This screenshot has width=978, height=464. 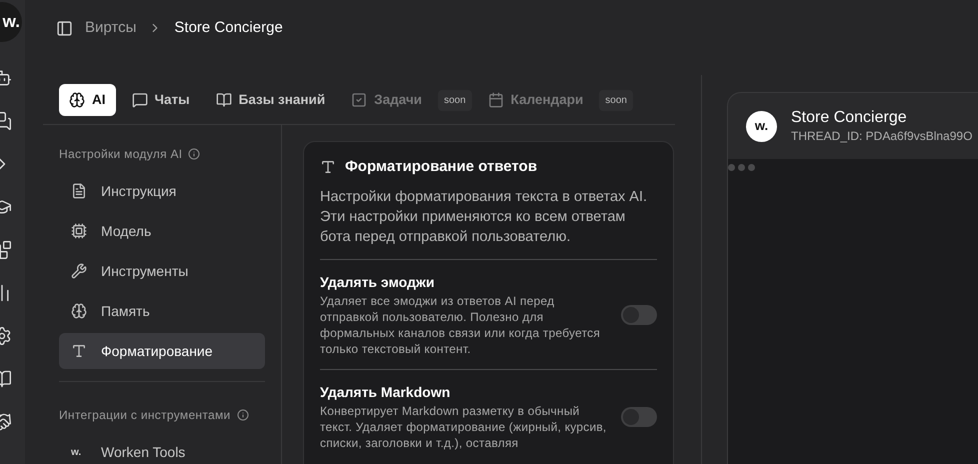 What do you see at coordinates (87, 100) in the screenshot?
I see `tab: AI` at bounding box center [87, 100].